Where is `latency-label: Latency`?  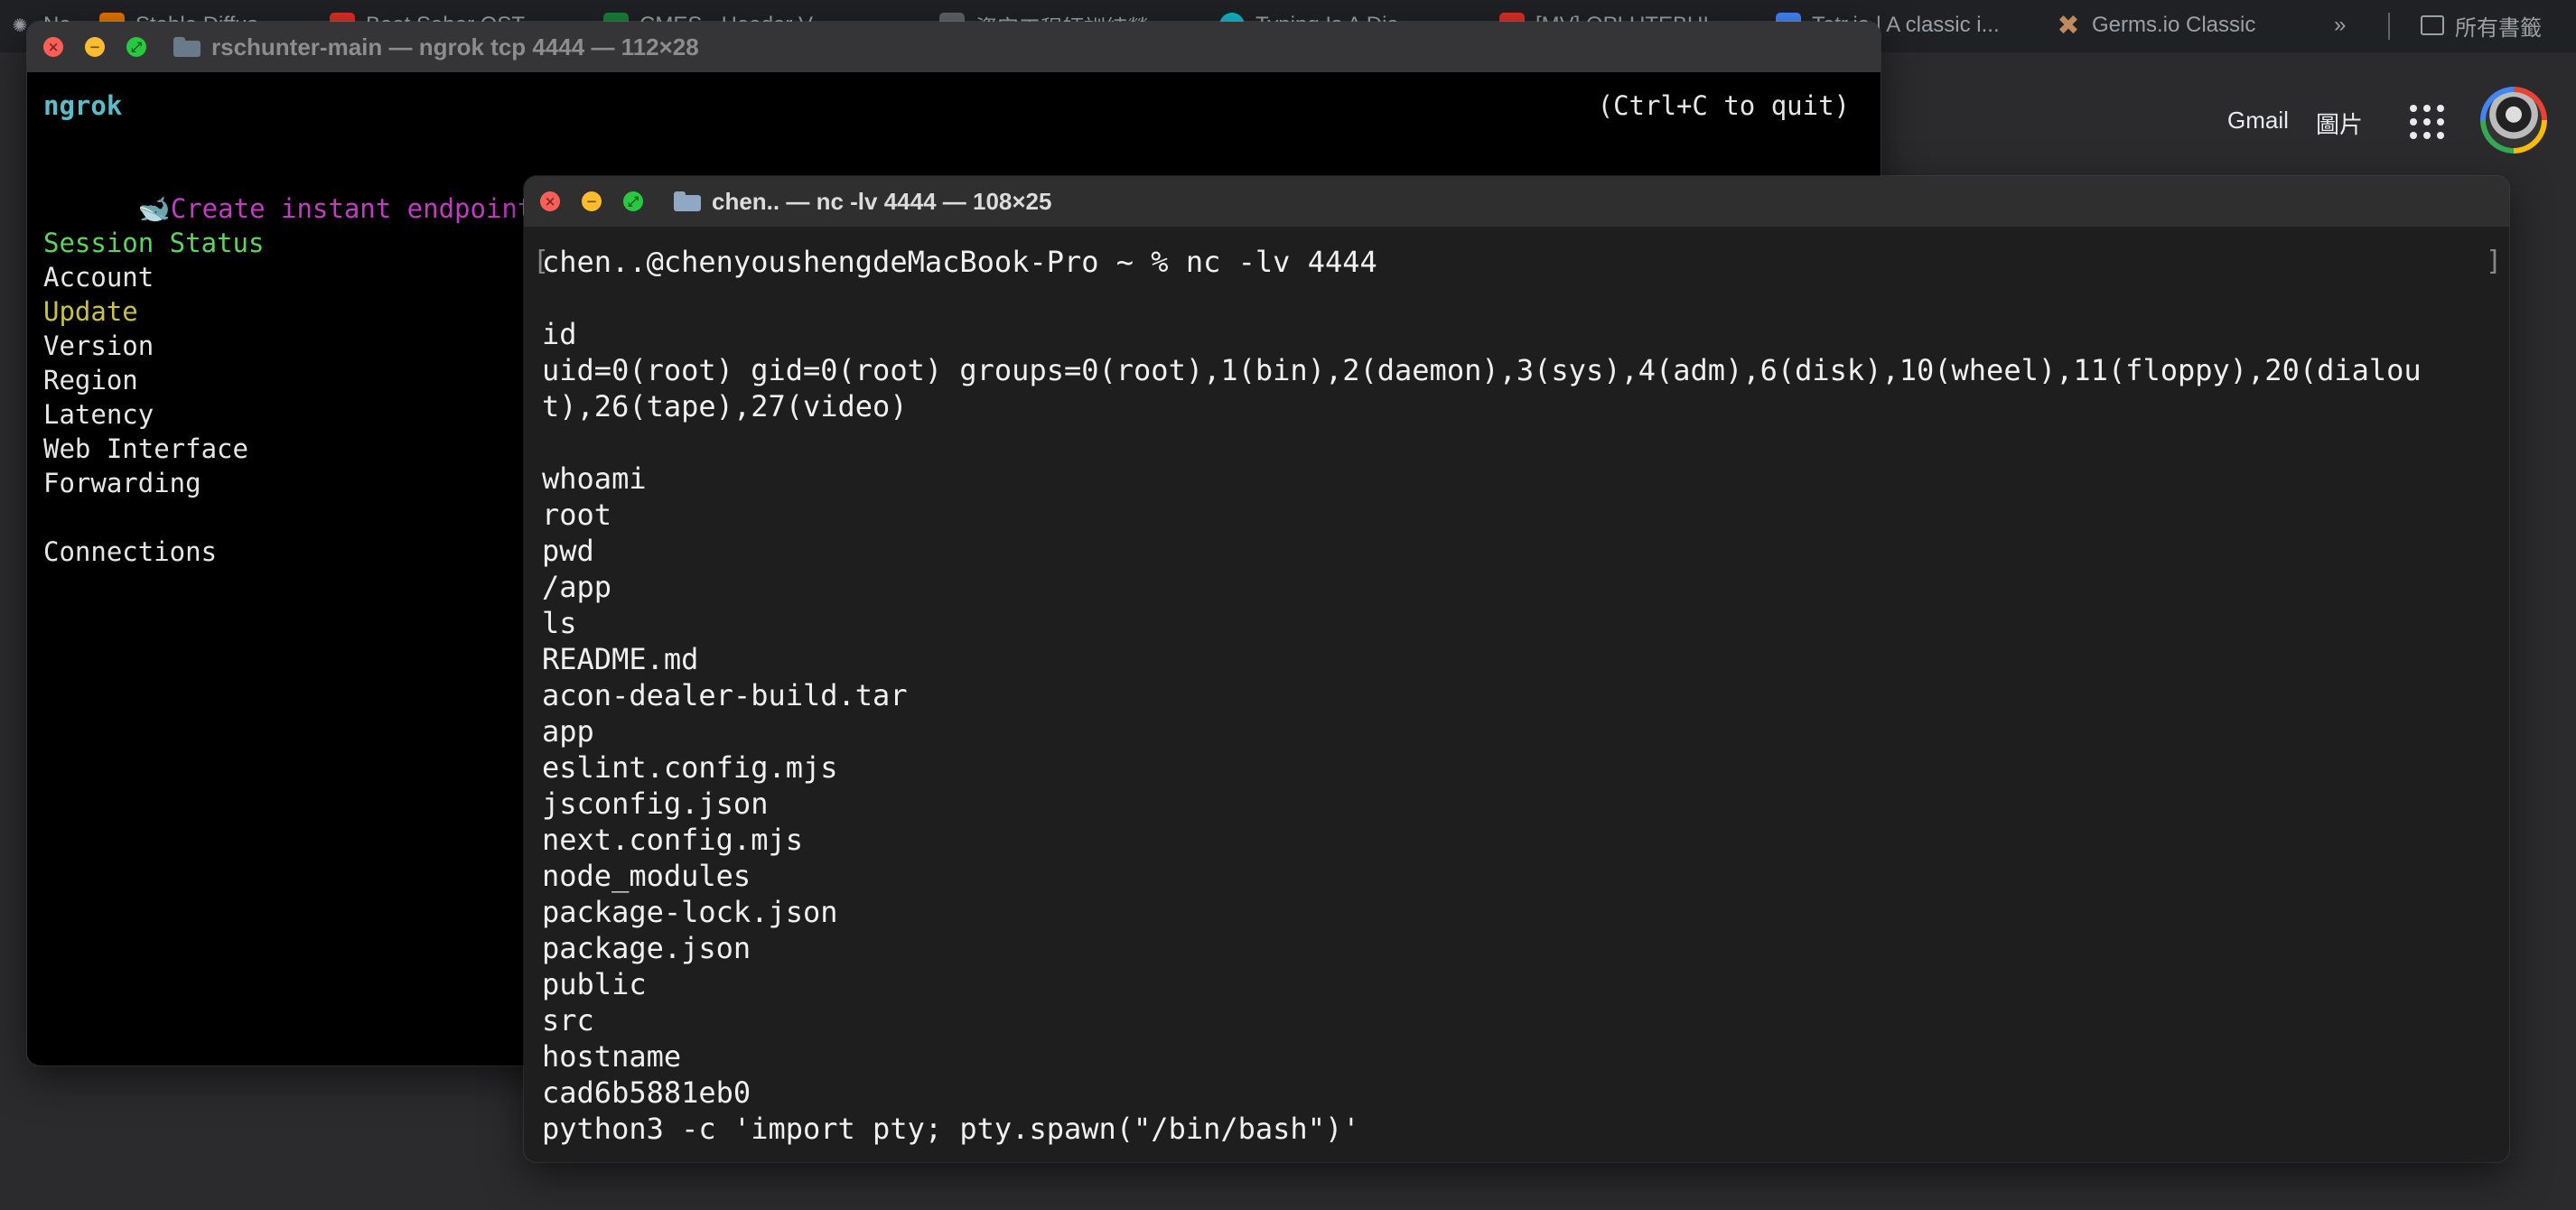
latency-label: Latency is located at coordinates (98, 415).